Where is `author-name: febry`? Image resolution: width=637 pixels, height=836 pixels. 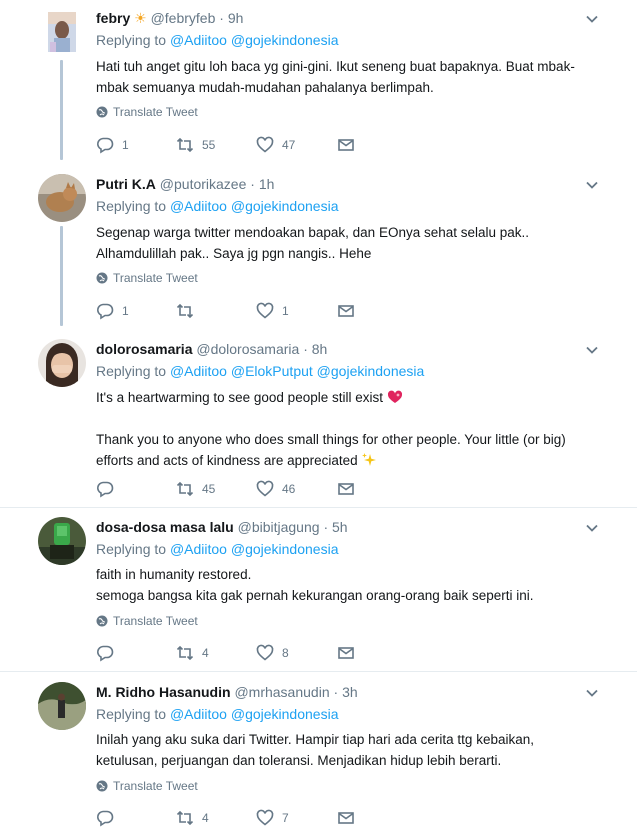
author-name: febry is located at coordinates (113, 18).